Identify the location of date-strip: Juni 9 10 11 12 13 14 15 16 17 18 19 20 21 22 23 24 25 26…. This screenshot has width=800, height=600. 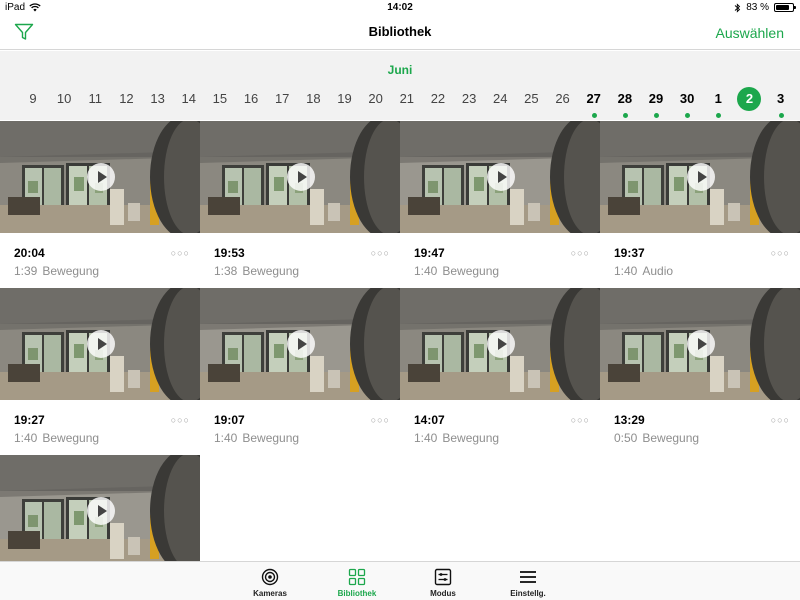
(400, 85).